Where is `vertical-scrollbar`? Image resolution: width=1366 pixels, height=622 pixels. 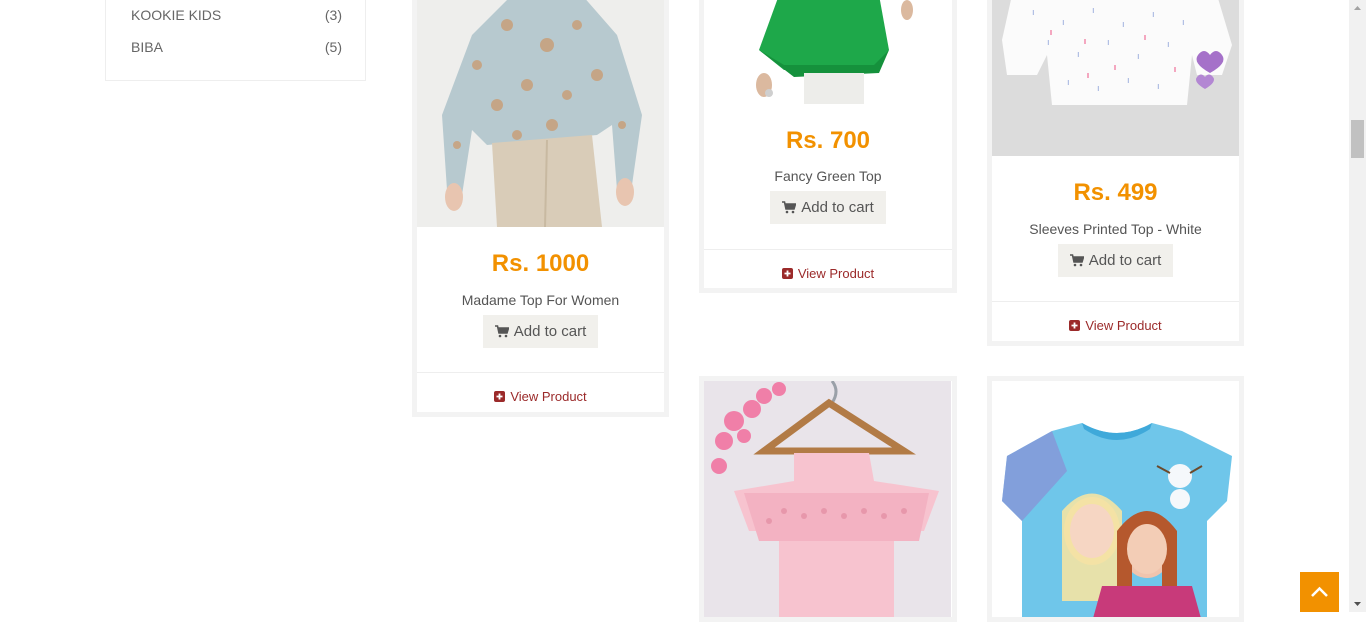 vertical-scrollbar is located at coordinates (1357, 306).